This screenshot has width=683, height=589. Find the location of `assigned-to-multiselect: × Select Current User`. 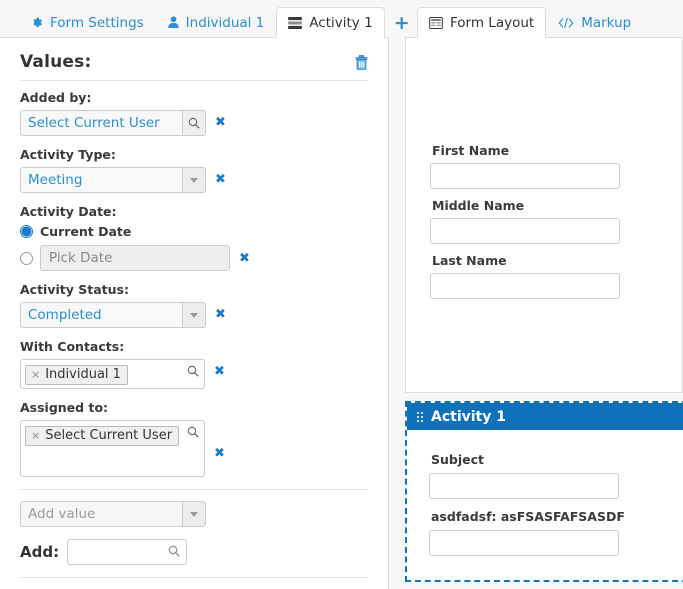

assigned-to-multiselect: × Select Current User is located at coordinates (112, 448).